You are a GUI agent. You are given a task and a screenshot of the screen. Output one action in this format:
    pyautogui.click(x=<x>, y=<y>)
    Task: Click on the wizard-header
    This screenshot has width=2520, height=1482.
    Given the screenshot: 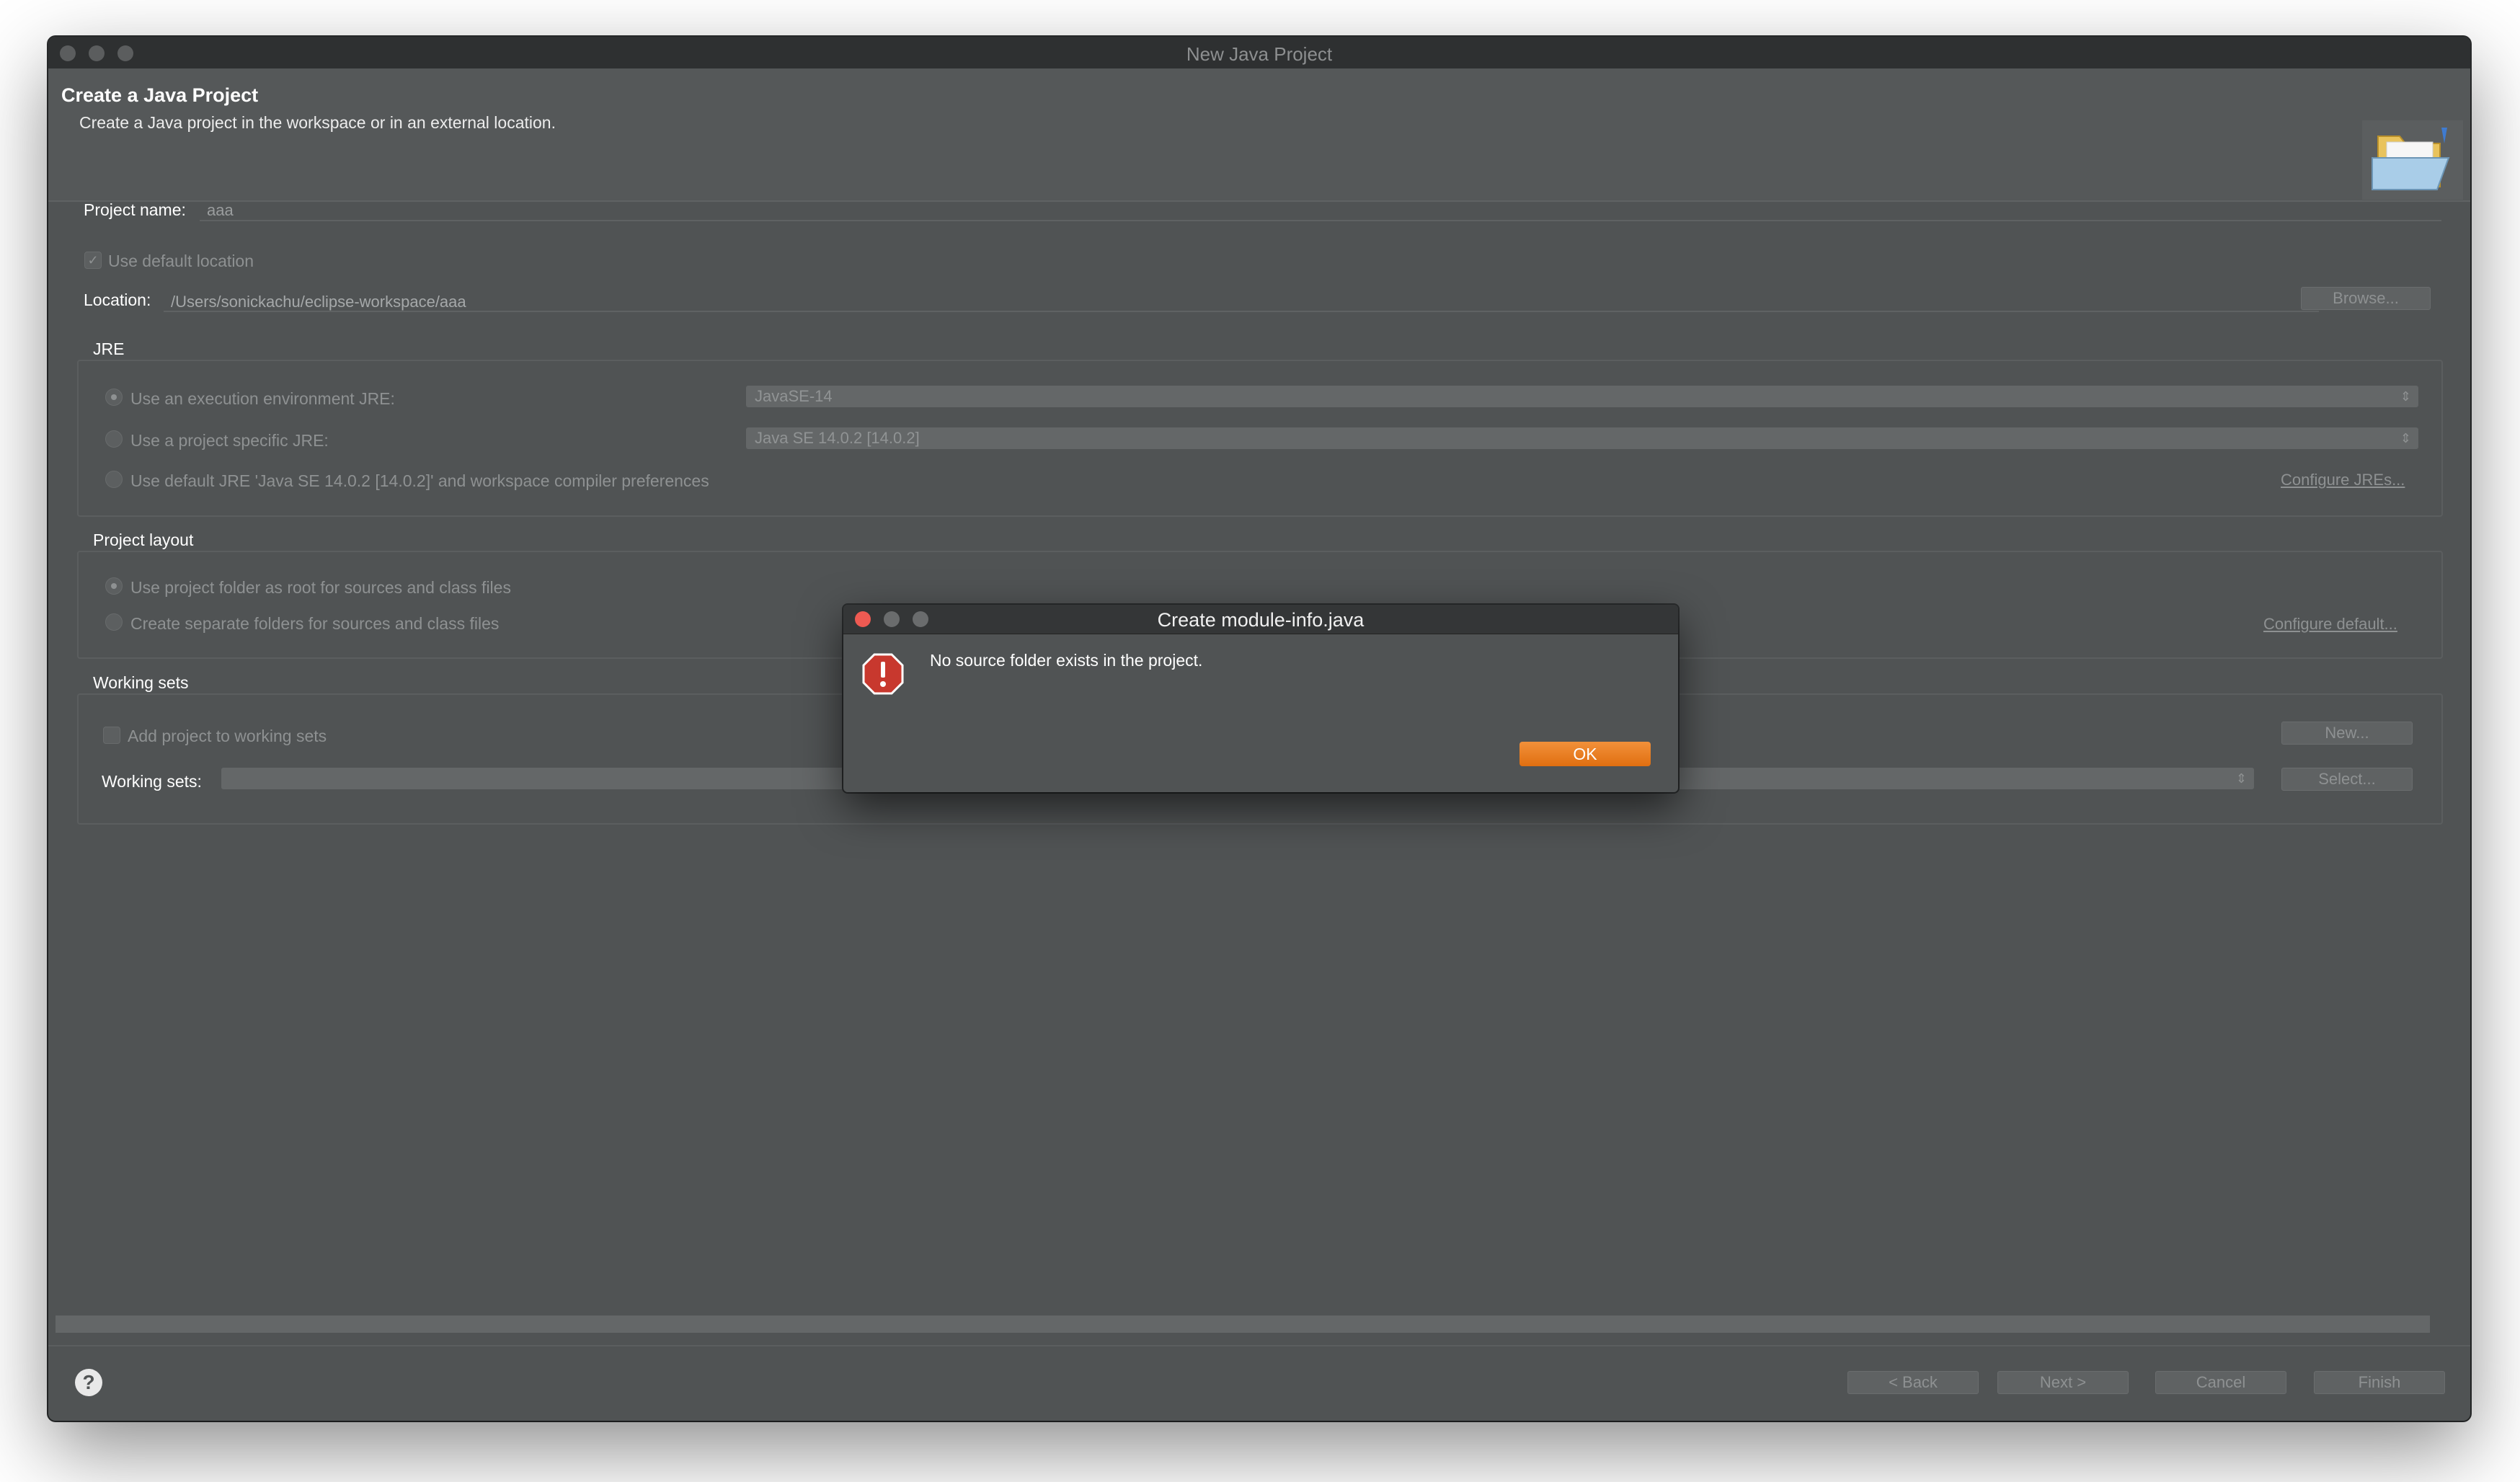 What is the action you would take?
    pyautogui.click(x=1259, y=135)
    